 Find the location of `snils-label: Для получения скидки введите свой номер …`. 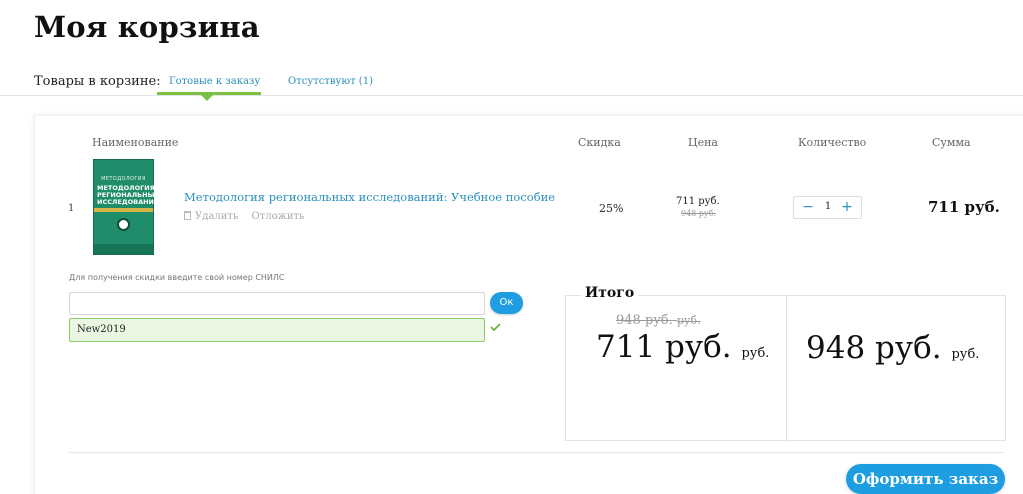

snils-label: Для получения скидки введите свой номер … is located at coordinates (177, 277).